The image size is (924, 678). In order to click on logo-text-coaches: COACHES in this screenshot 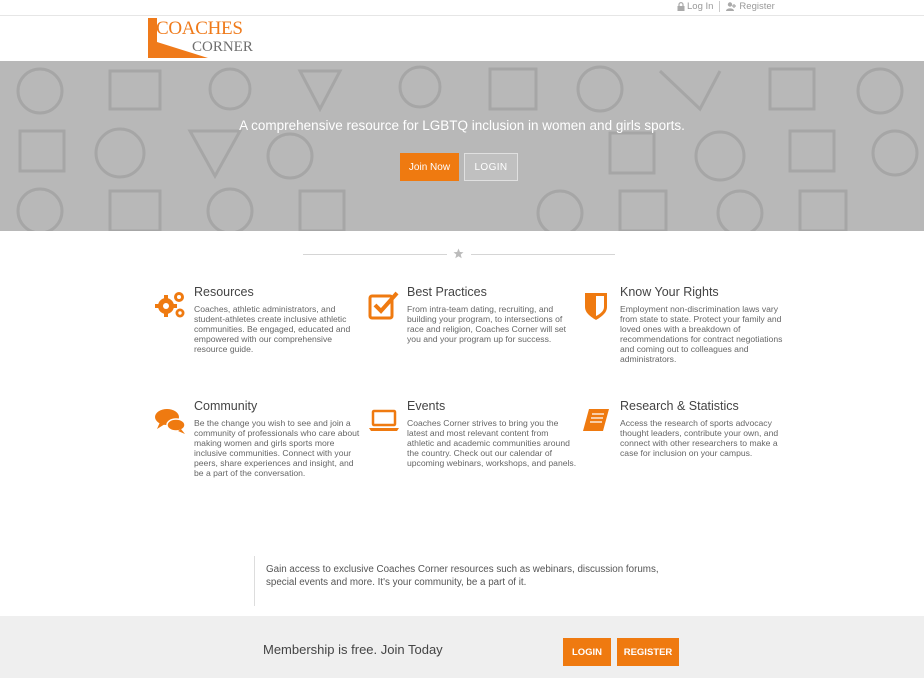, I will do `click(199, 28)`.